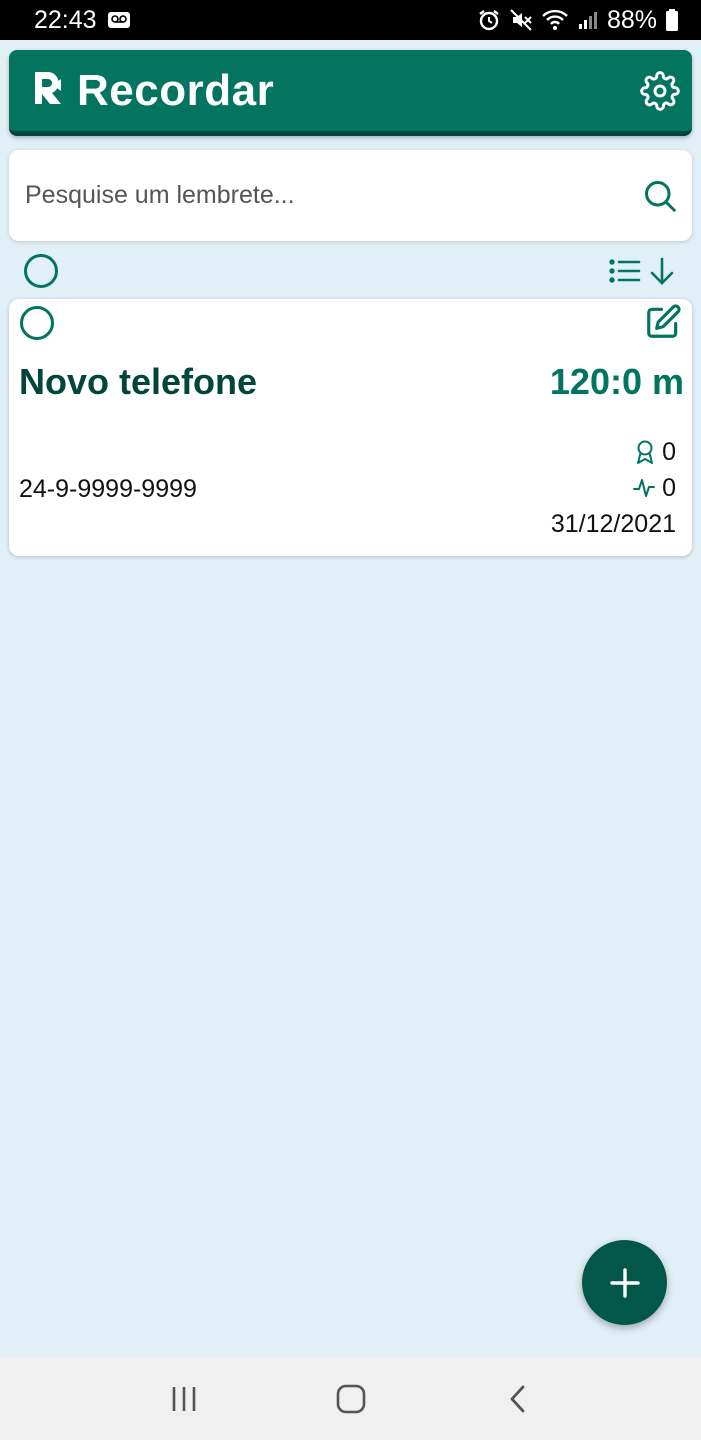  What do you see at coordinates (645, 452) in the screenshot?
I see `award-icon` at bounding box center [645, 452].